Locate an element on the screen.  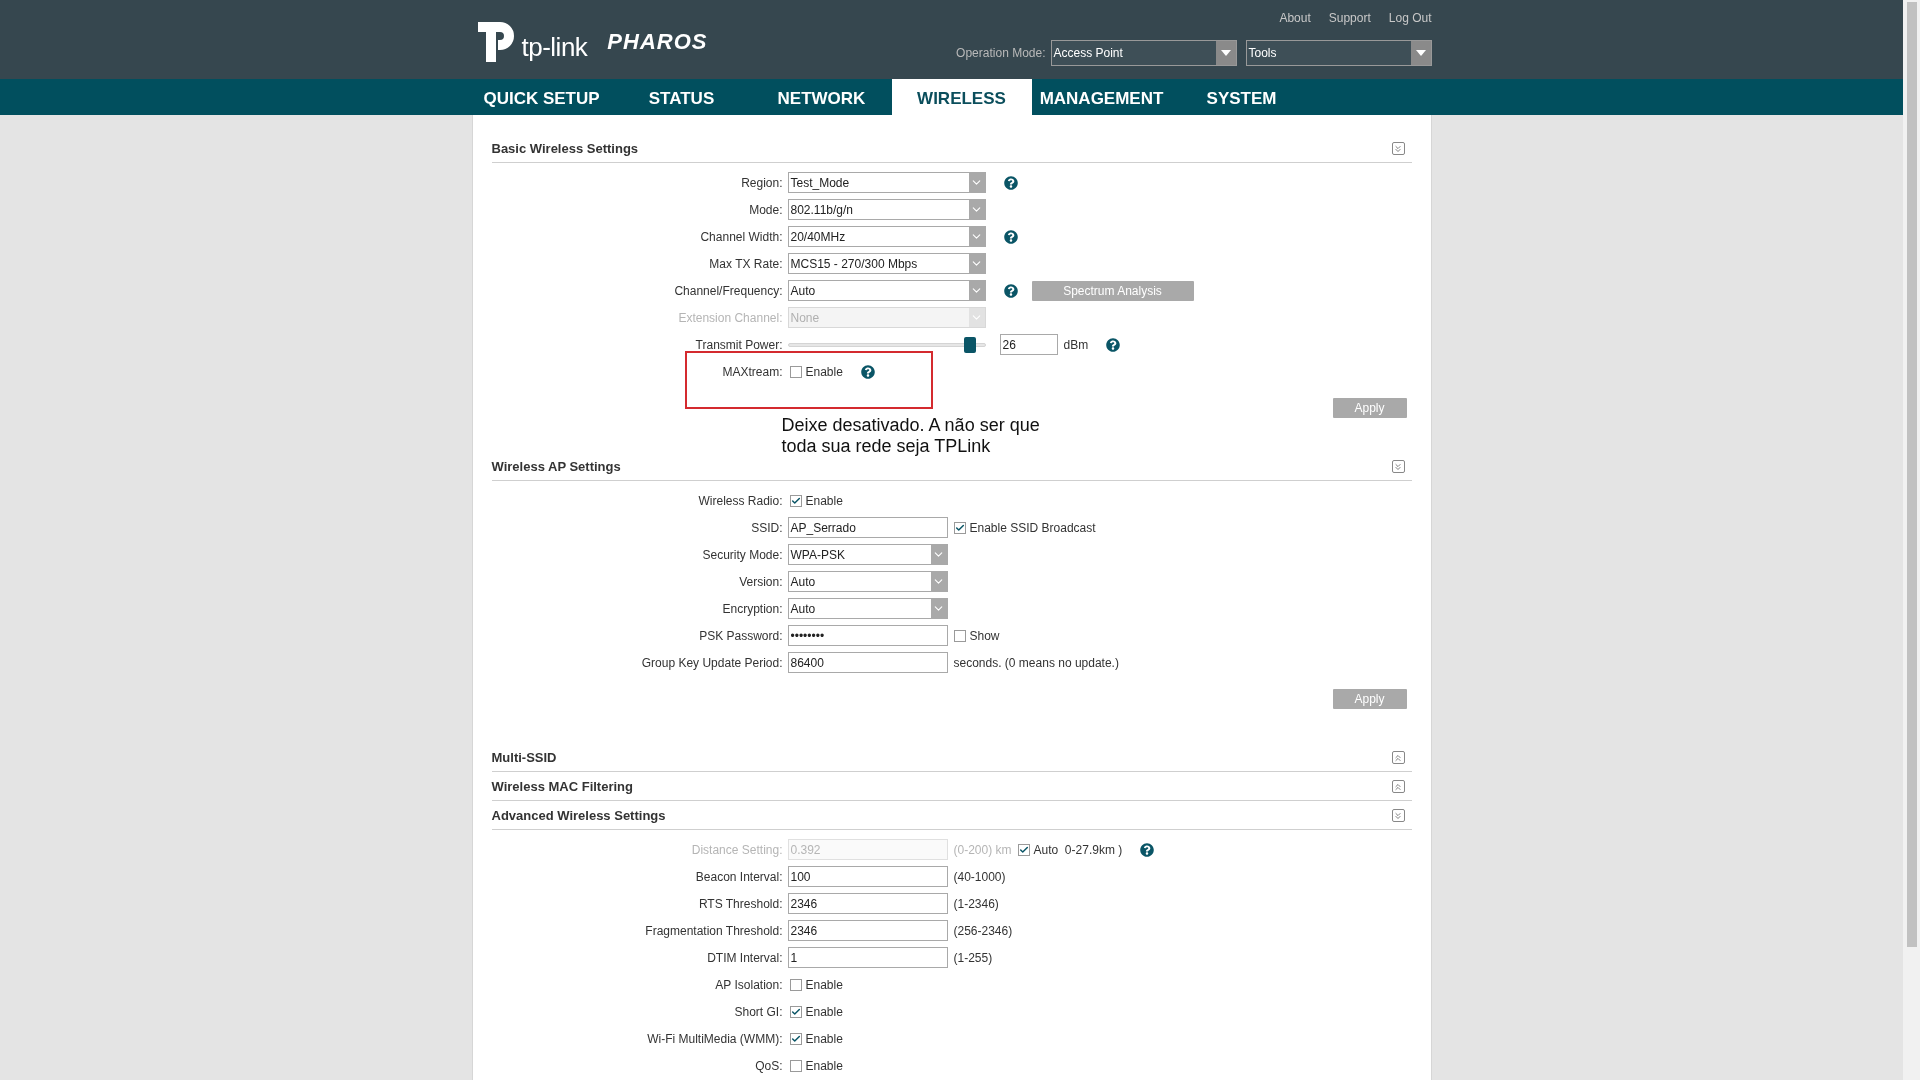
annotation-note: Deixe desativado. A não ser que toda sua rede seja TPLink is located at coordinates (910, 436).